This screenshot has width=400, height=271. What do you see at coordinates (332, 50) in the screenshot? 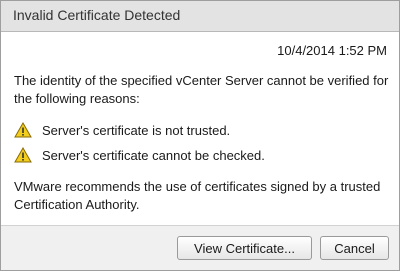
I see `timestamp: 10/4/2014 1:52 PM` at bounding box center [332, 50].